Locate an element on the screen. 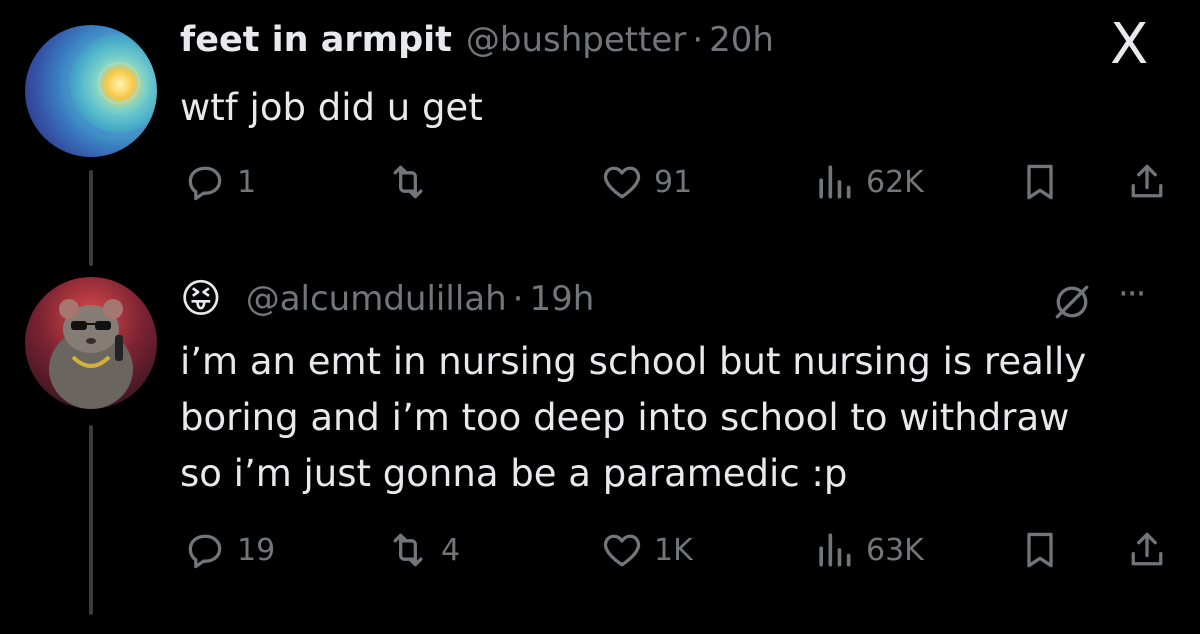 This screenshot has height=634, width=1200. avatar-bushpetter is located at coordinates (91, 91).